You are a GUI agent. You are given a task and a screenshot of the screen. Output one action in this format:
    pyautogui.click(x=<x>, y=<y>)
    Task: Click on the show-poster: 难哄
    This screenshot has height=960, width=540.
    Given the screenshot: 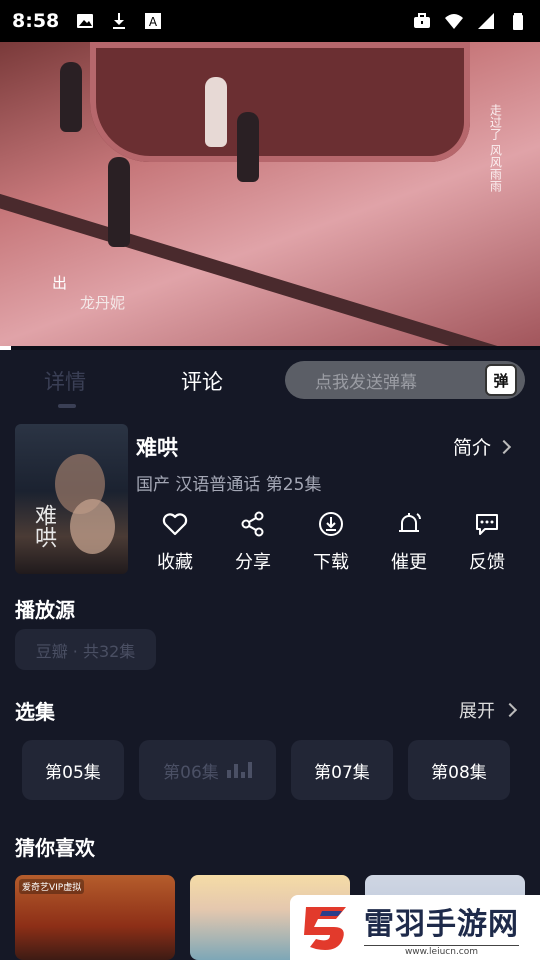 What is the action you would take?
    pyautogui.click(x=71, y=499)
    